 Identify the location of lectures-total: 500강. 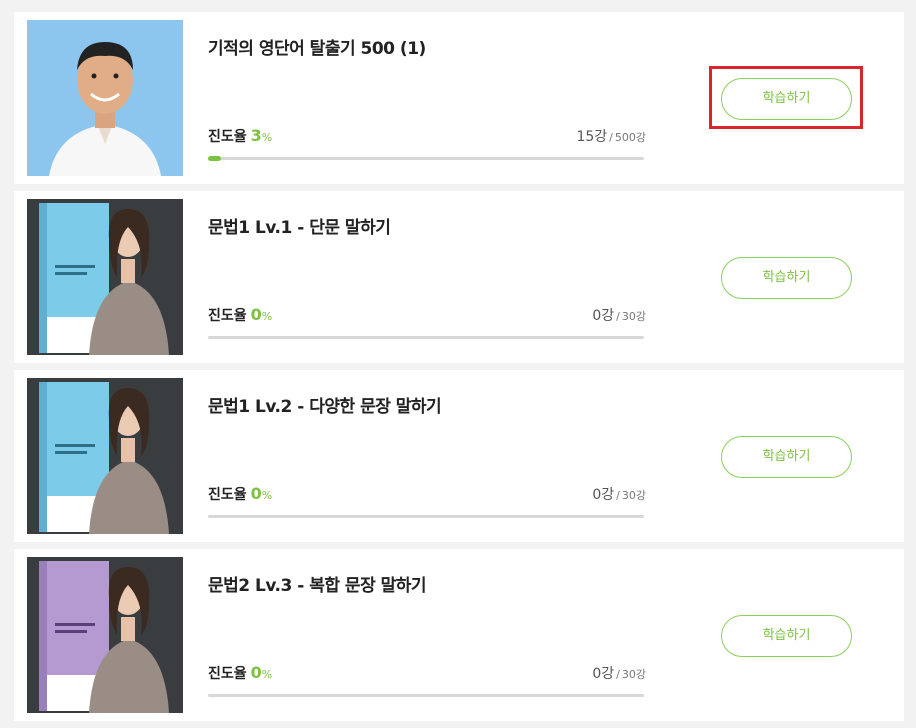
(630, 137).